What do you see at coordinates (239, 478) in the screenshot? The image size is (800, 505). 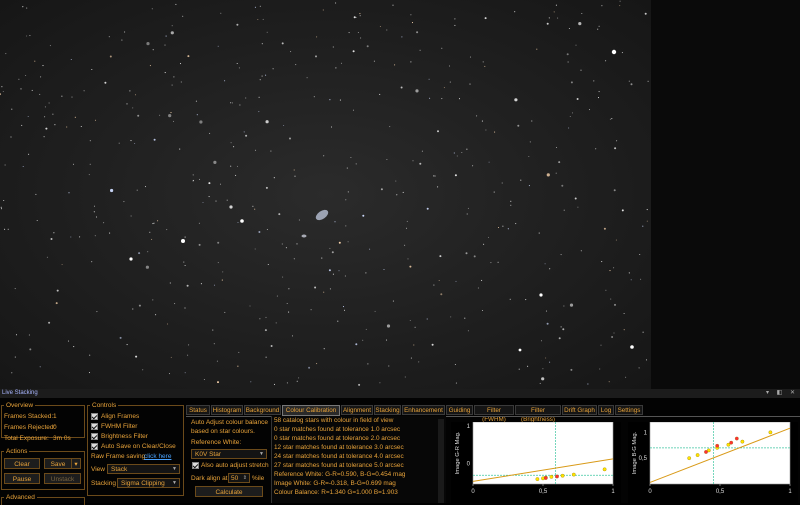 I see `dark-align-input: 50 ⇕` at bounding box center [239, 478].